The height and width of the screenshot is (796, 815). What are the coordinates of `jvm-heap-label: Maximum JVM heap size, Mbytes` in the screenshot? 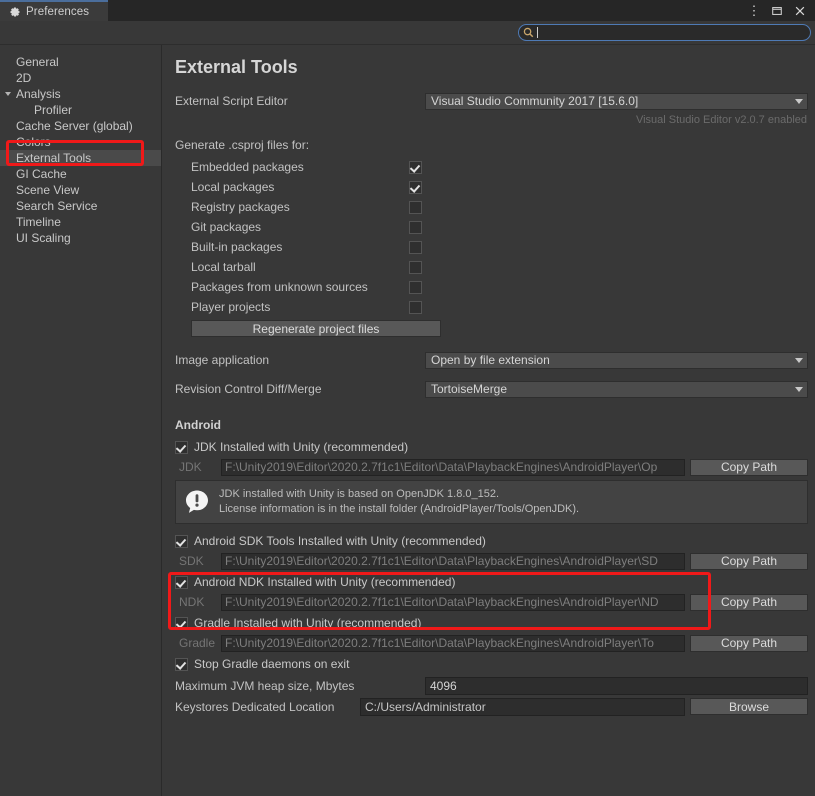 It's located at (265, 685).